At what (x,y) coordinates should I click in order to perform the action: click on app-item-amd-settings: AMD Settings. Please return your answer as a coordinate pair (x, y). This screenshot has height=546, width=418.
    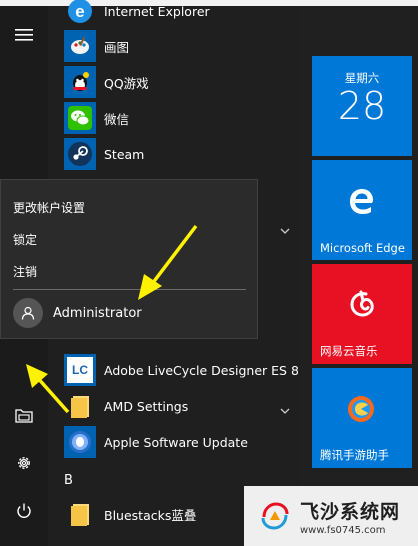
    Looking at the image, I should click on (182, 406).